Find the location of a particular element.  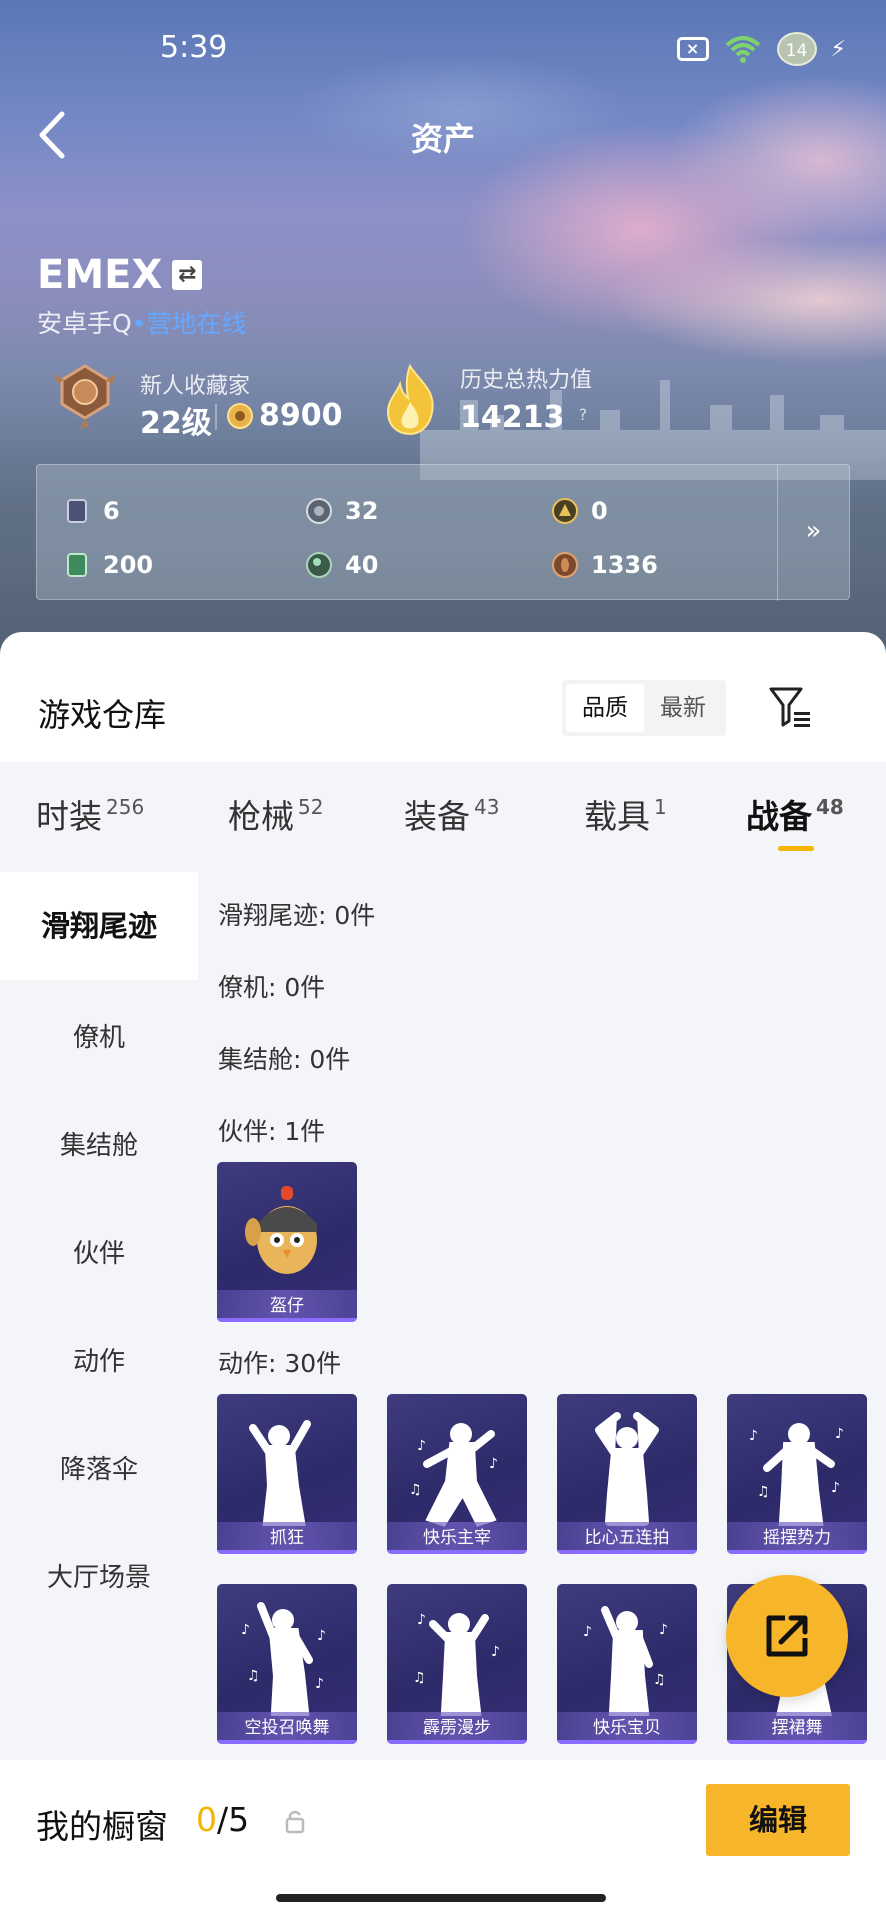

showcase-current: 0 is located at coordinates (206, 1819).